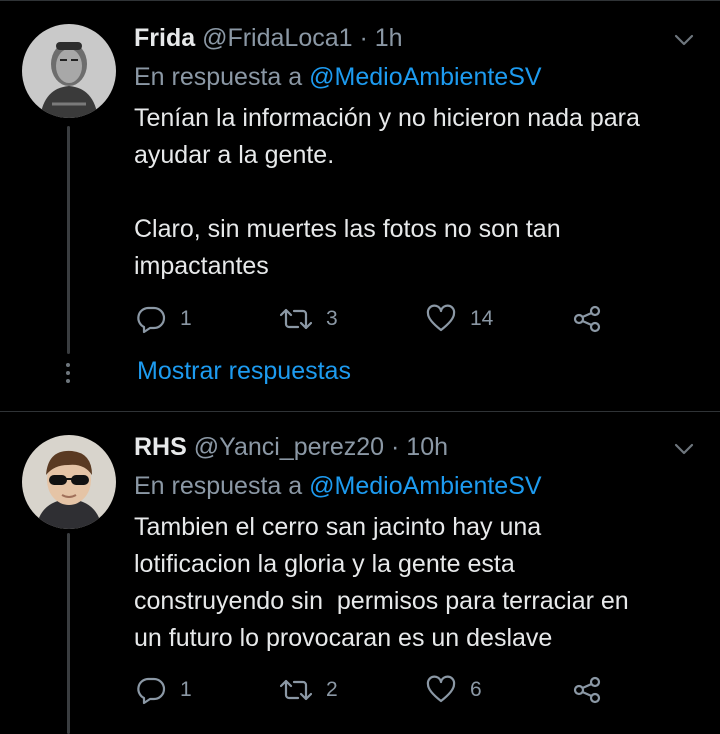 This screenshot has height=734, width=720. What do you see at coordinates (482, 318) in the screenshot?
I see `like-count: 14` at bounding box center [482, 318].